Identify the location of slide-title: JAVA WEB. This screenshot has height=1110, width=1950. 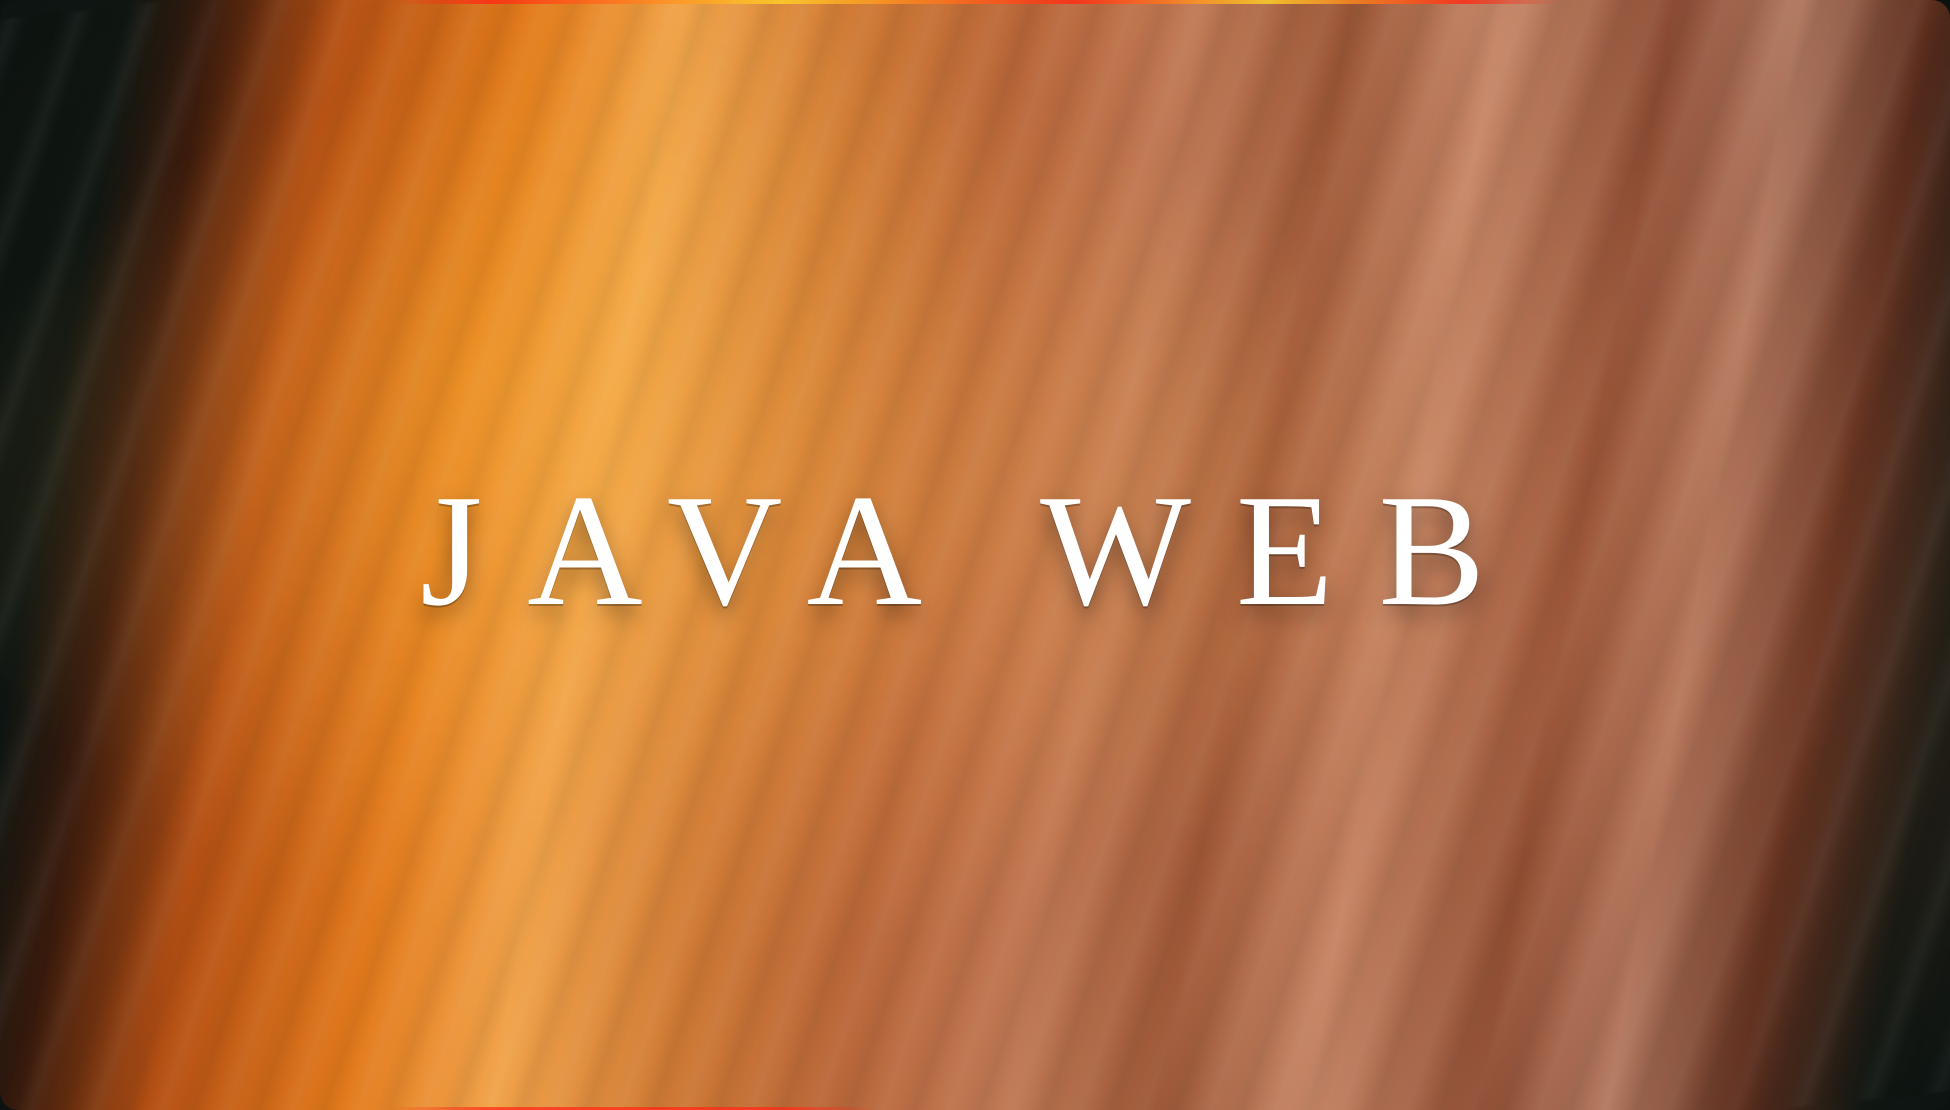
(975, 550).